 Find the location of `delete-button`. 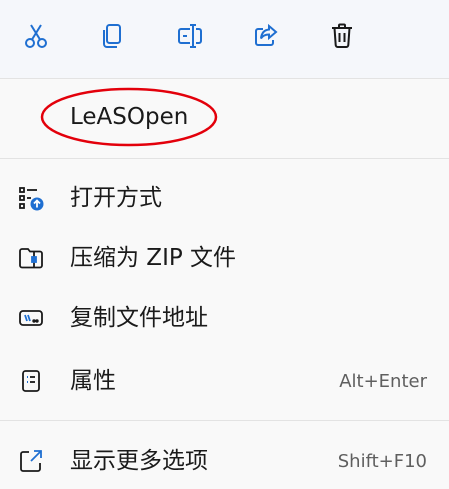

delete-button is located at coordinates (342, 36).